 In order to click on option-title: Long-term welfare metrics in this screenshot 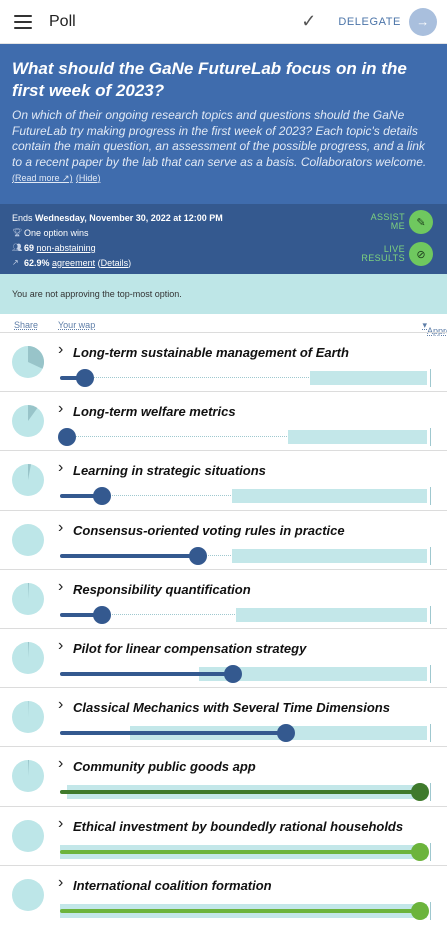, I will do `click(154, 411)`.